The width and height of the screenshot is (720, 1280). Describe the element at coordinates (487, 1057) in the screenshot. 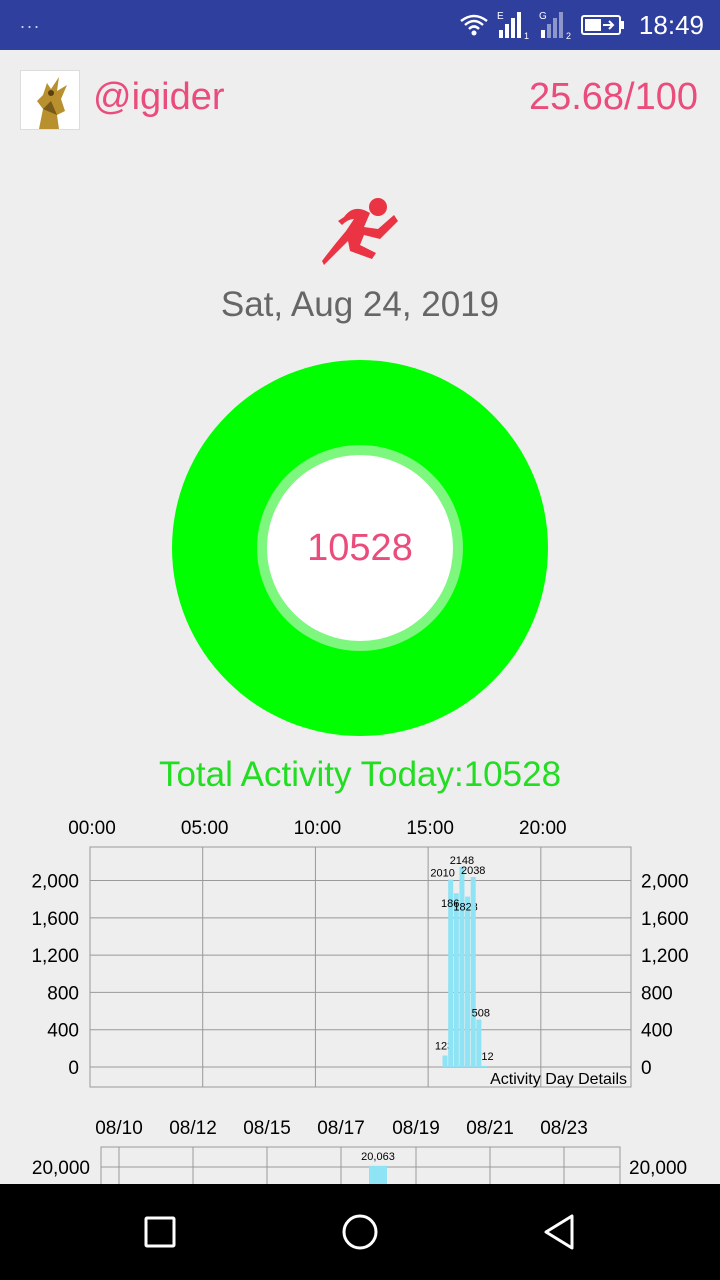

I see `bar-value-label: 12` at that location.